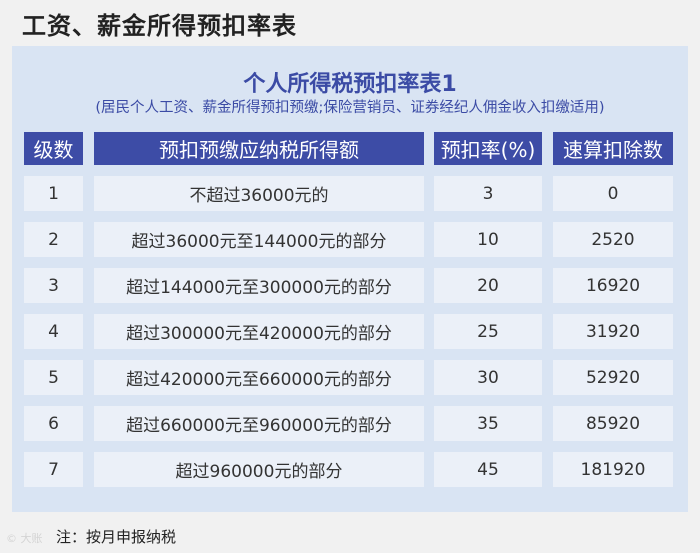  I want to click on cell-taxable-income: 超过36000元至144000元的部分, so click(259, 239).